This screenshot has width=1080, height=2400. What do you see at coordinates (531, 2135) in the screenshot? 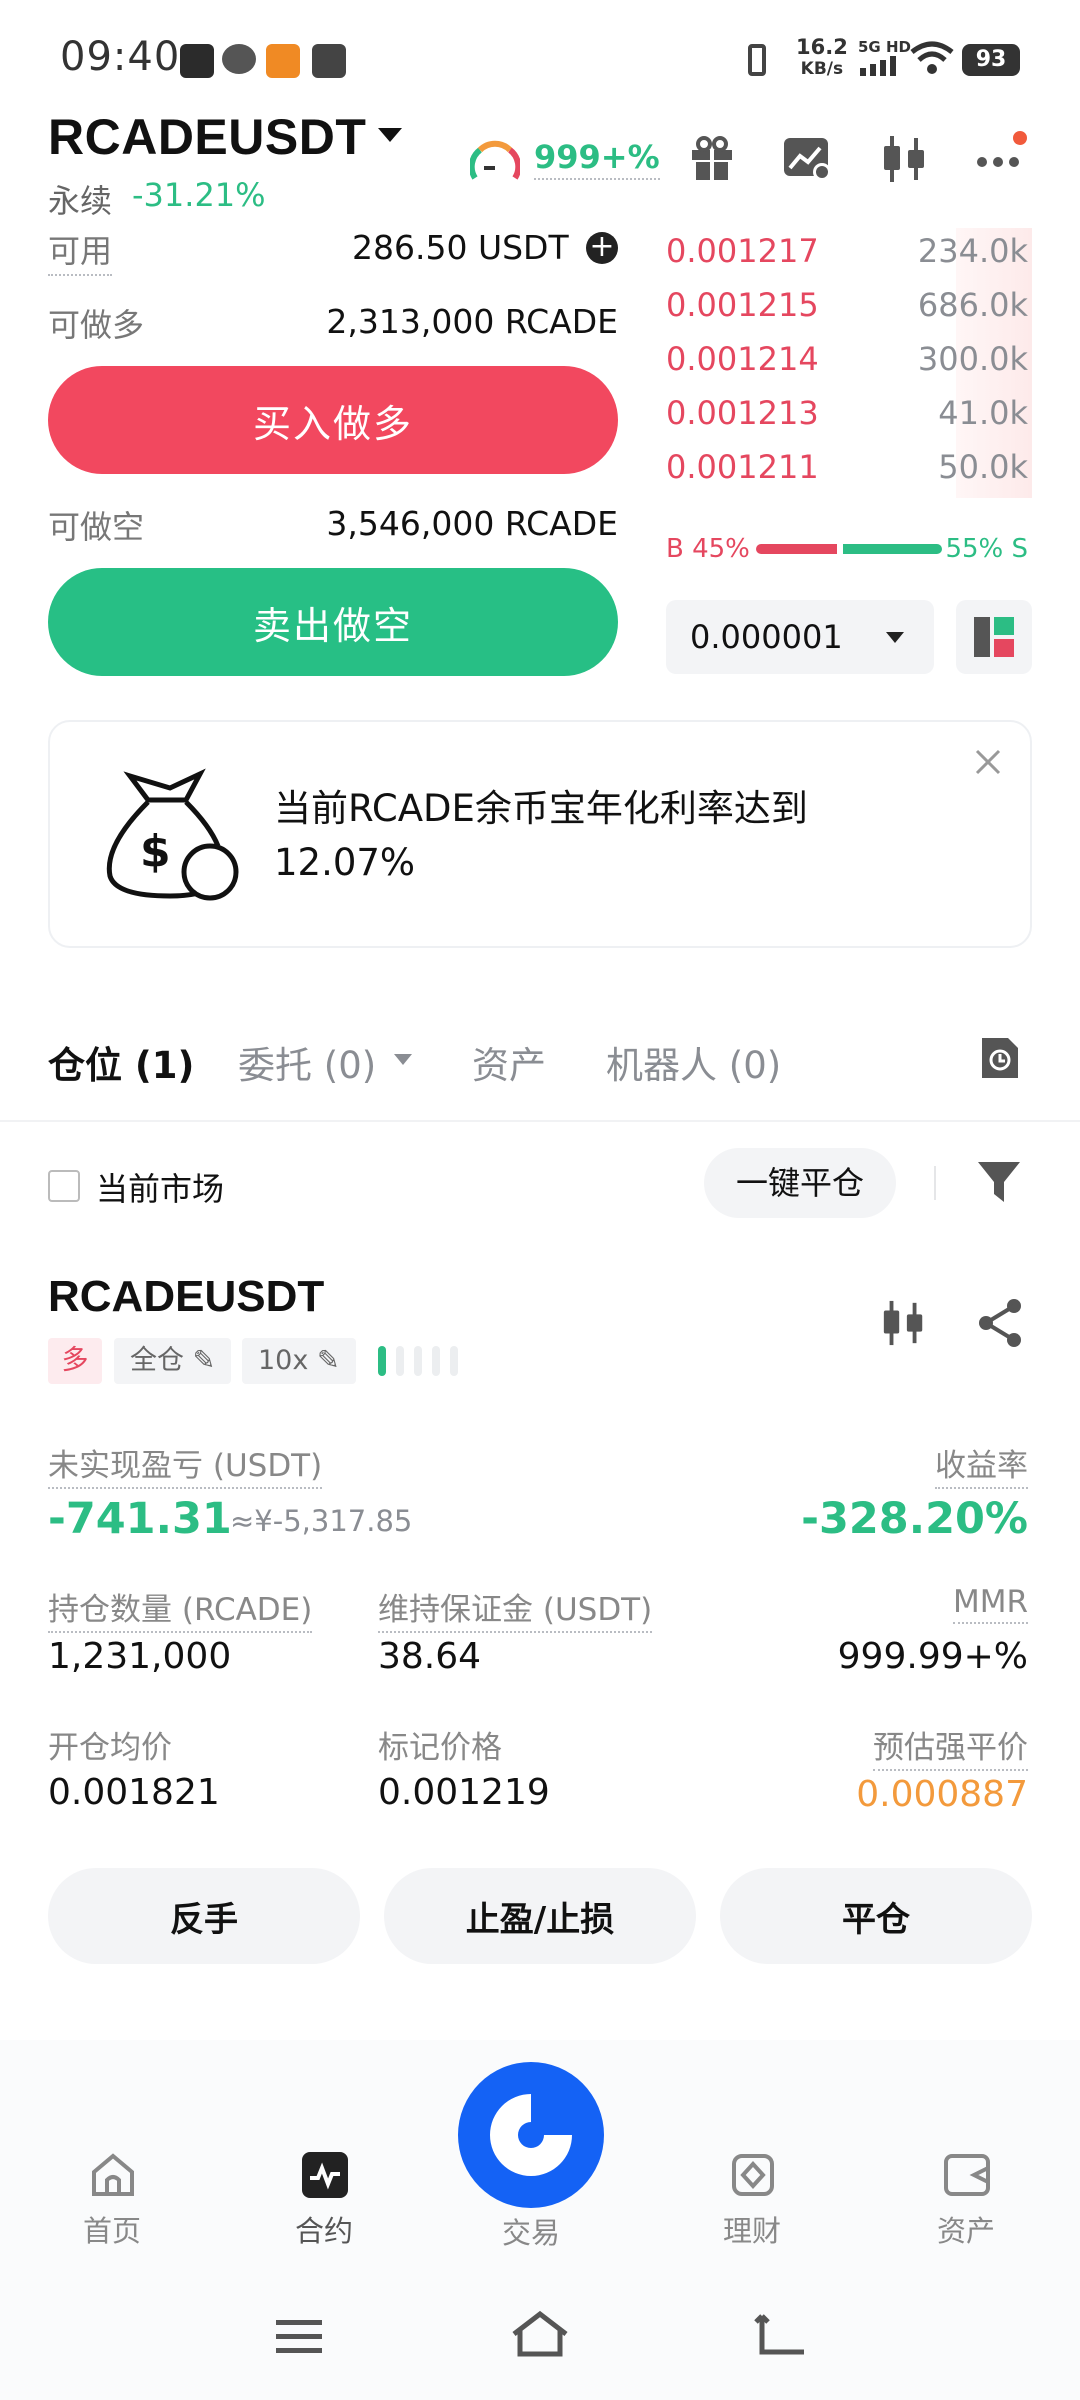
I see `trade-logo-icon` at bounding box center [531, 2135].